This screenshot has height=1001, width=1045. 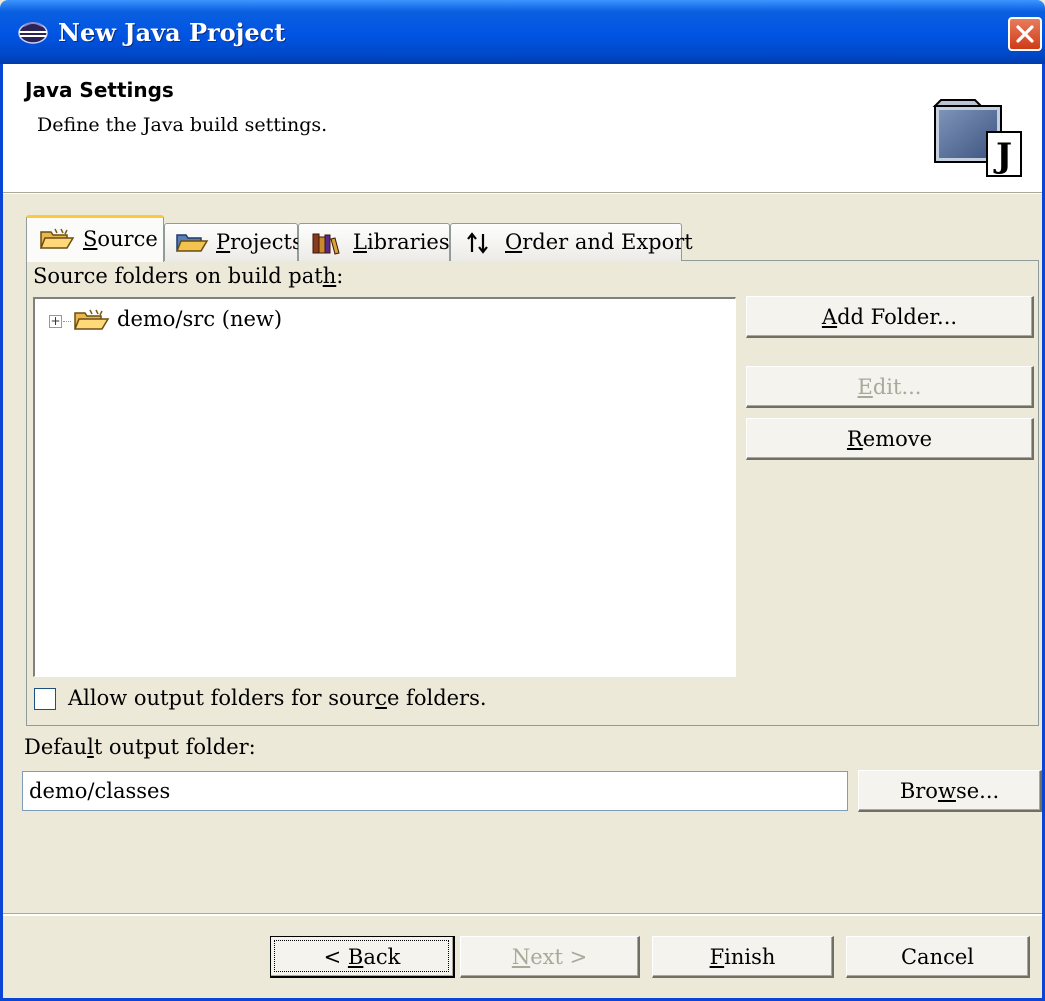 I want to click on order-arrows-icon, so click(x=477, y=243).